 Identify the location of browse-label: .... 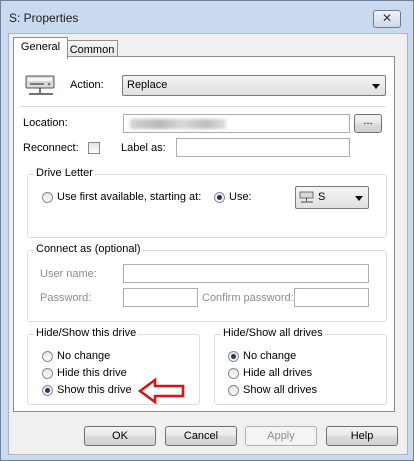
(368, 121).